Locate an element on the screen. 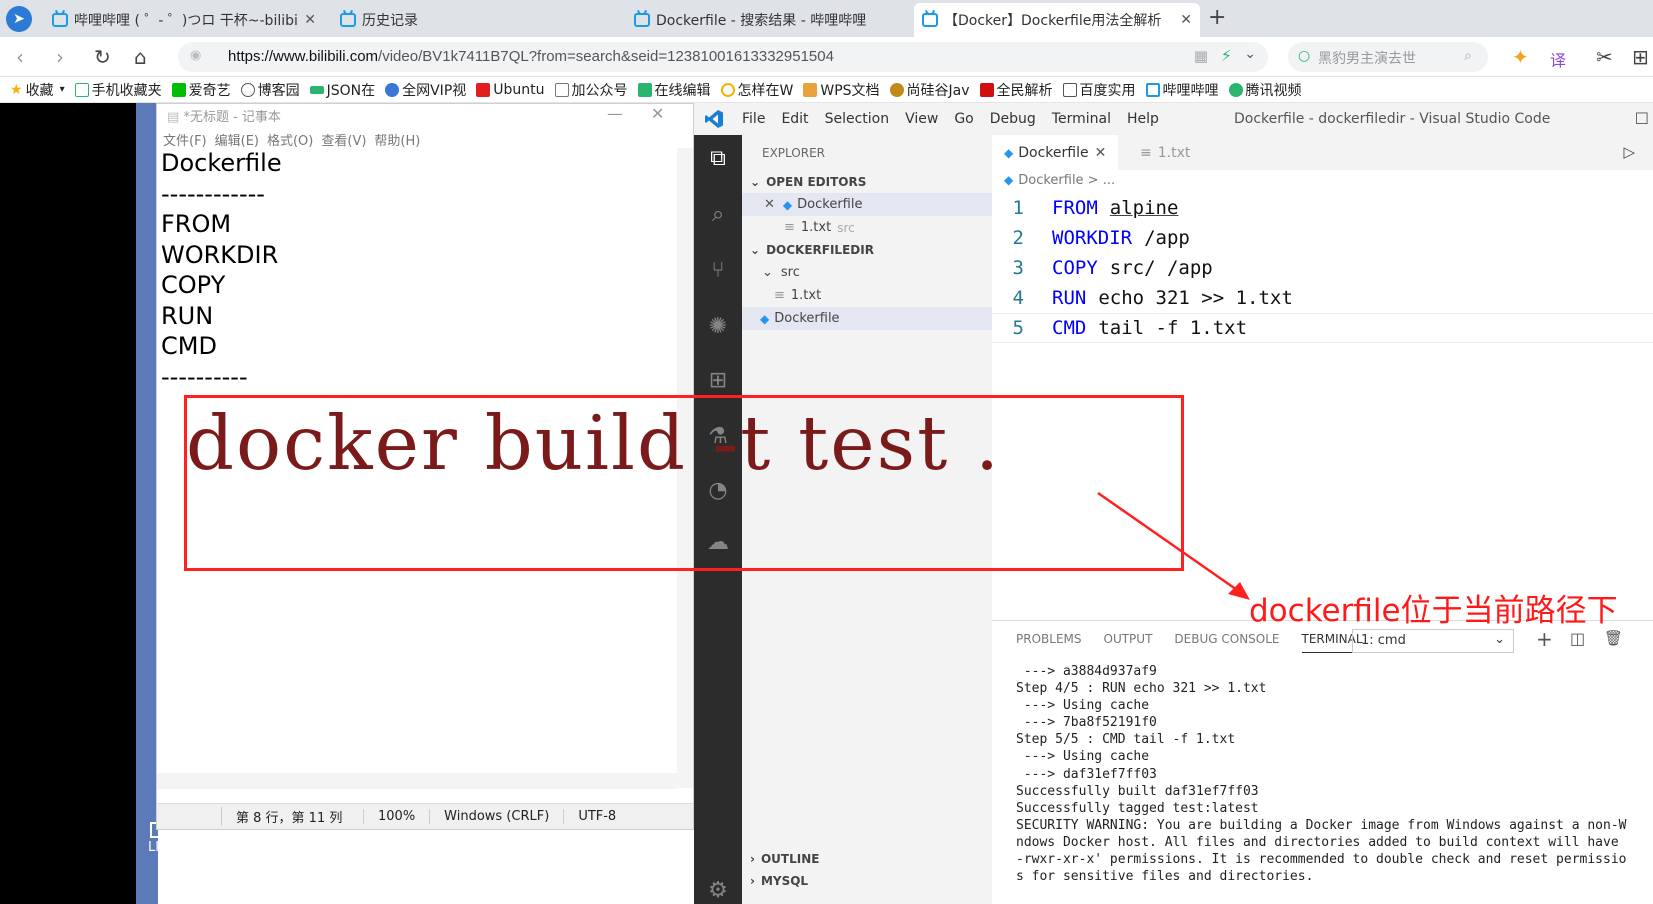  menu-view: 查看(V) is located at coordinates (343, 140).